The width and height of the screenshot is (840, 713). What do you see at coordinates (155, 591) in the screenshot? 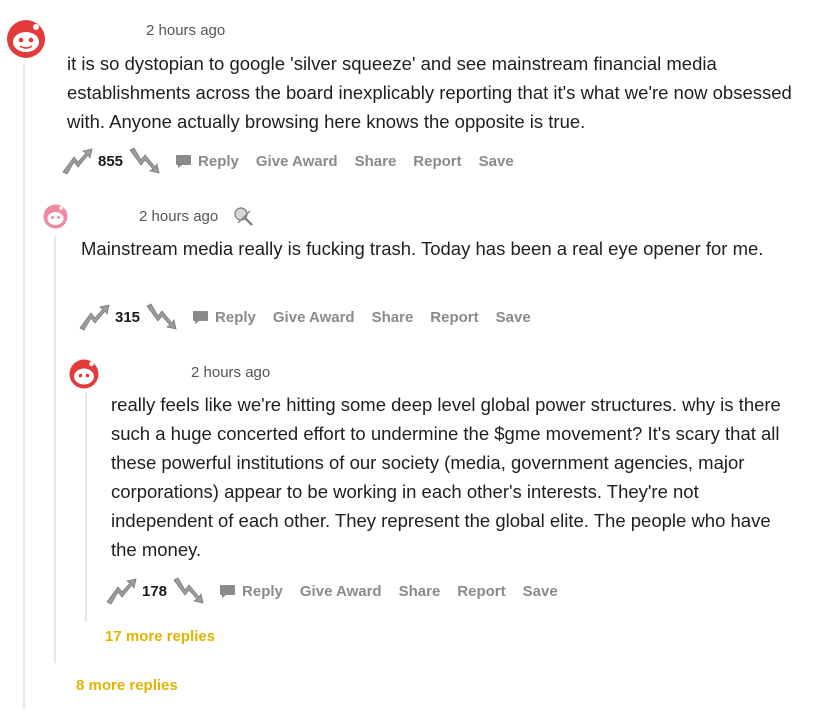
I see `vote-score: 178` at bounding box center [155, 591].